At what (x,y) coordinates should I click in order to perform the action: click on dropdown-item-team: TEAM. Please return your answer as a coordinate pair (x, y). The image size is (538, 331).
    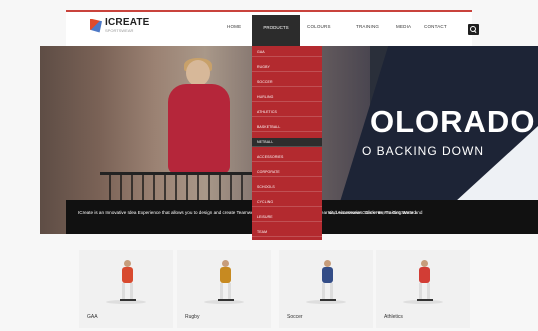
    Looking at the image, I should click on (287, 232).